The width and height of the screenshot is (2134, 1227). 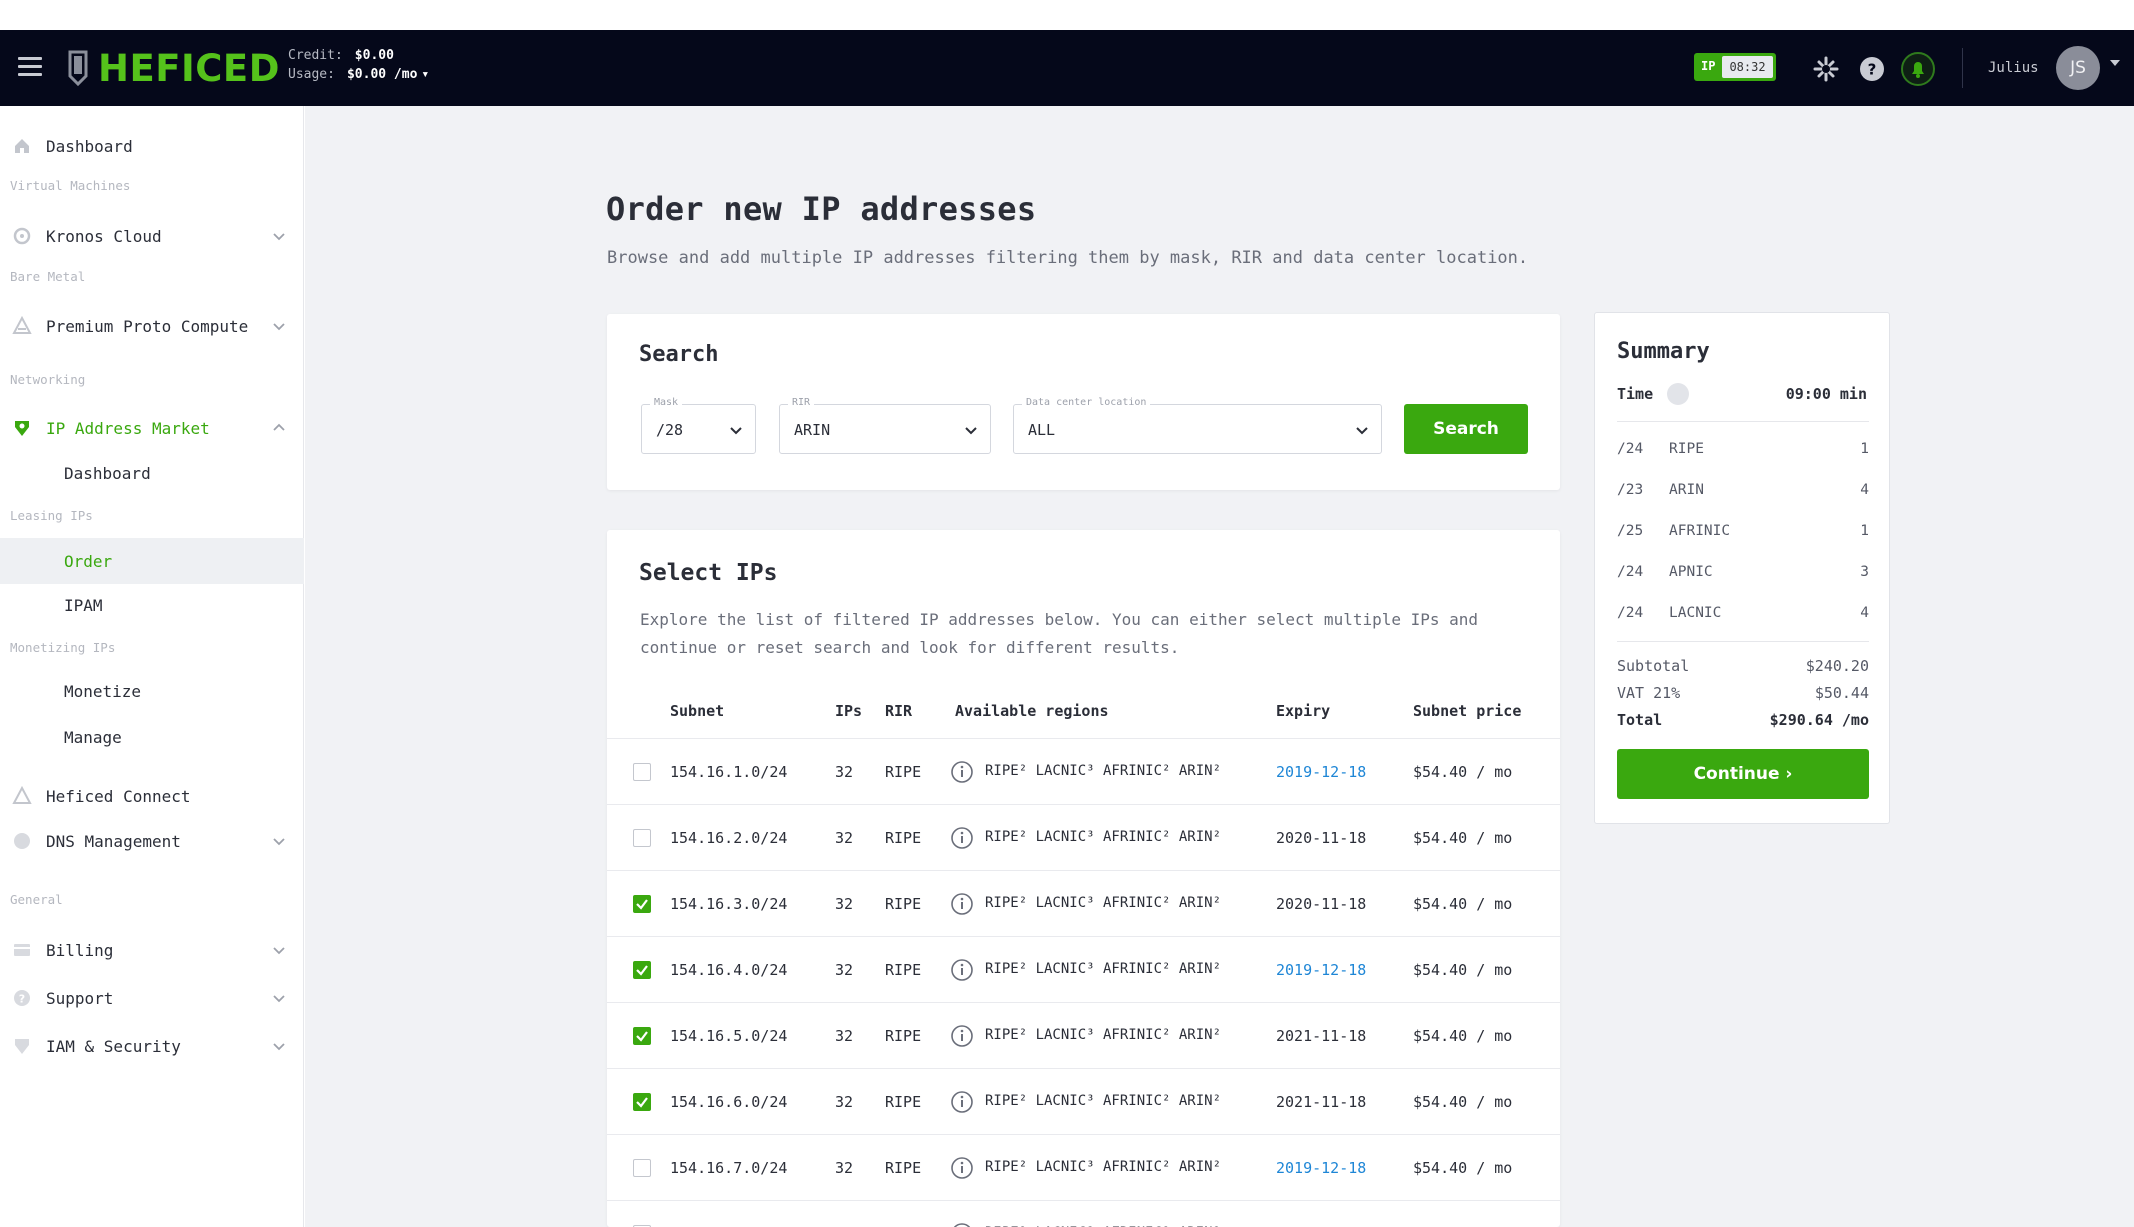 What do you see at coordinates (22, 841) in the screenshot?
I see `globe-icon` at bounding box center [22, 841].